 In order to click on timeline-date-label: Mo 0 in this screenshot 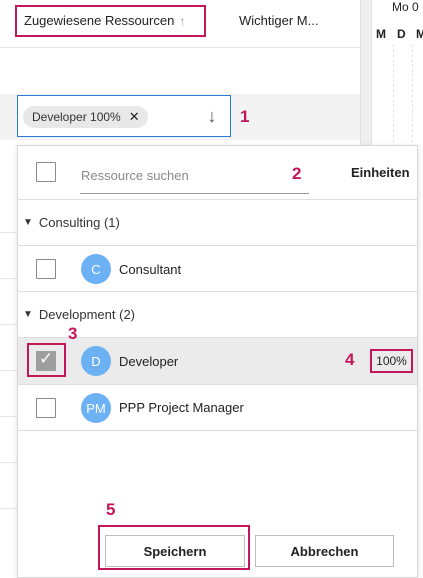, I will do `click(405, 7)`.